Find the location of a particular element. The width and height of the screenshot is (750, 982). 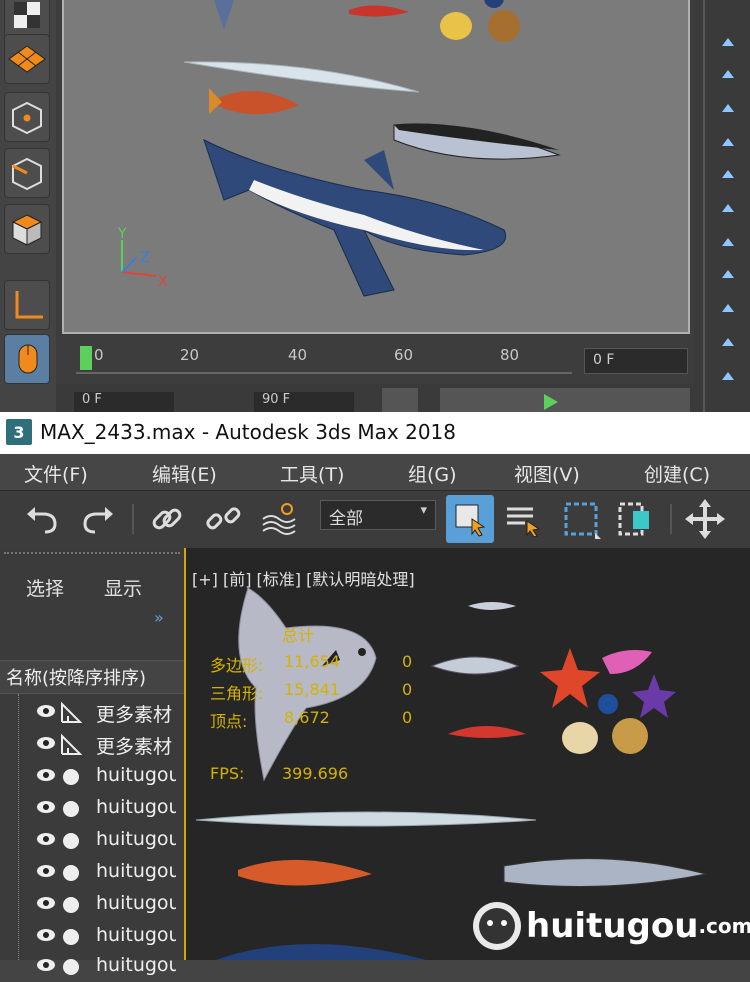

mouse-tool-button is located at coordinates (27, 359).